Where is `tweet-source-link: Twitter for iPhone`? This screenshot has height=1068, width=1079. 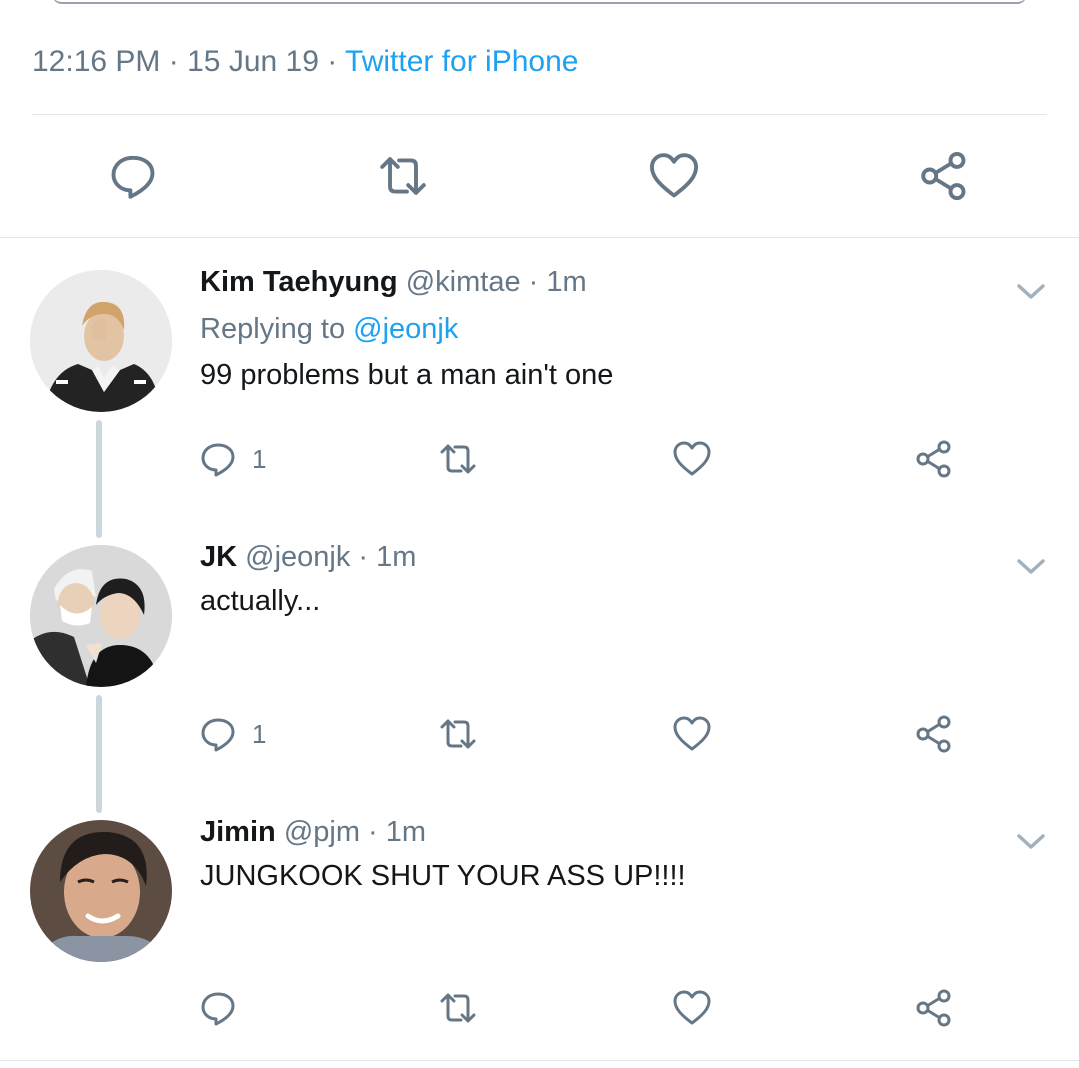
tweet-source-link: Twitter for iPhone is located at coordinates (461, 61).